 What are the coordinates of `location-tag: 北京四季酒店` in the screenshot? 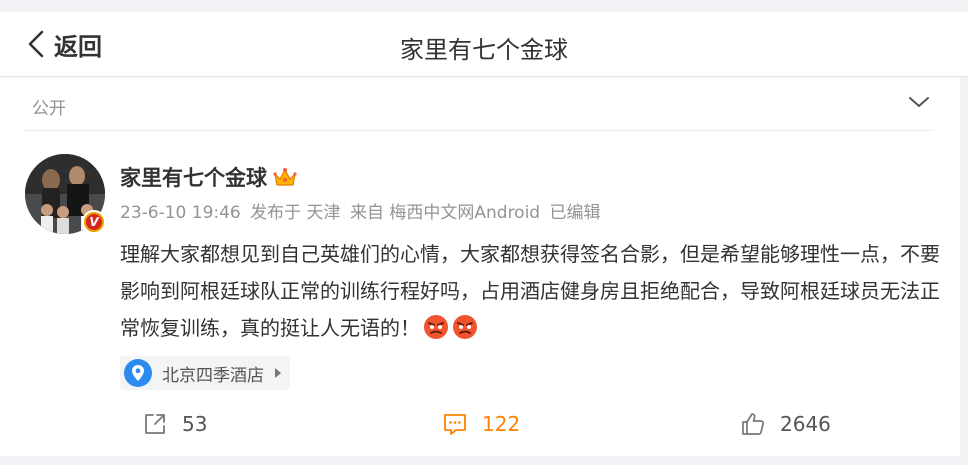 It's located at (205, 373).